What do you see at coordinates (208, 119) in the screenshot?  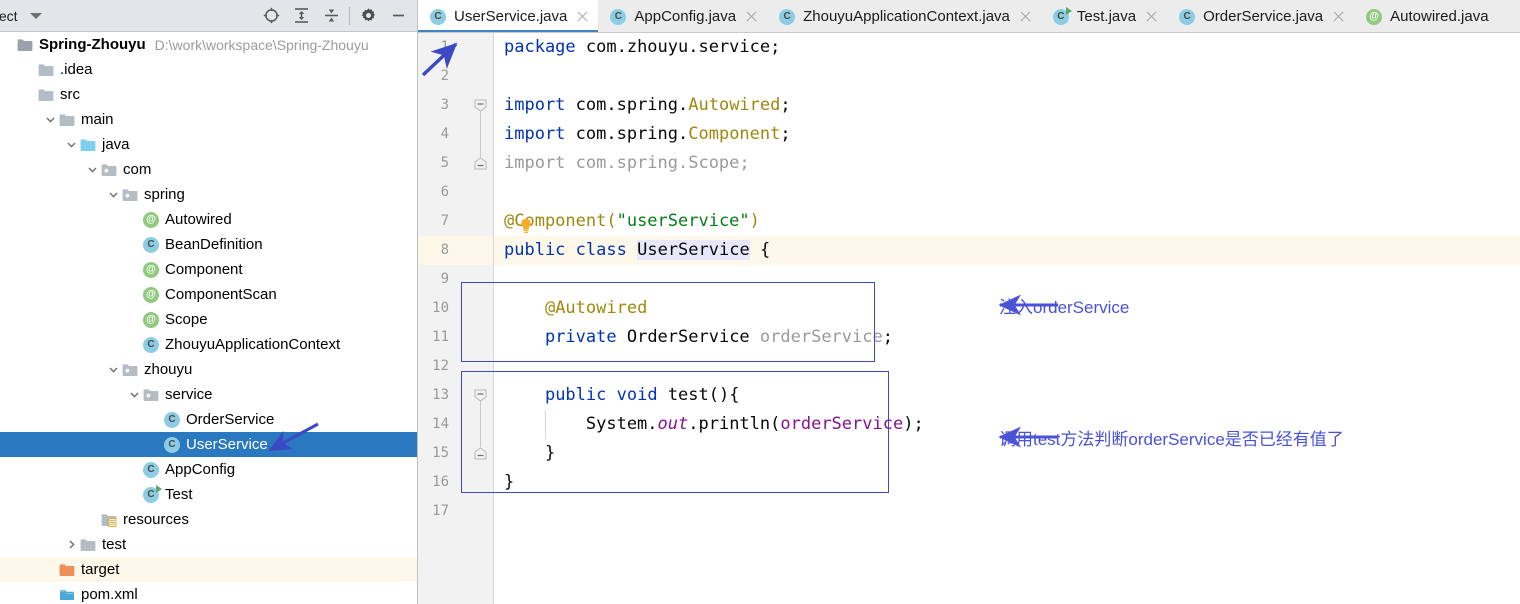 I see `tree-item: main` at bounding box center [208, 119].